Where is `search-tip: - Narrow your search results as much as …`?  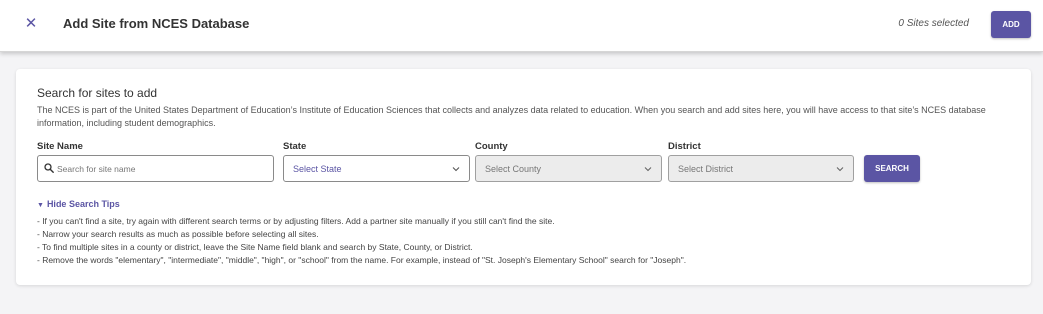 search-tip: - Narrow your search results as much as … is located at coordinates (178, 234).